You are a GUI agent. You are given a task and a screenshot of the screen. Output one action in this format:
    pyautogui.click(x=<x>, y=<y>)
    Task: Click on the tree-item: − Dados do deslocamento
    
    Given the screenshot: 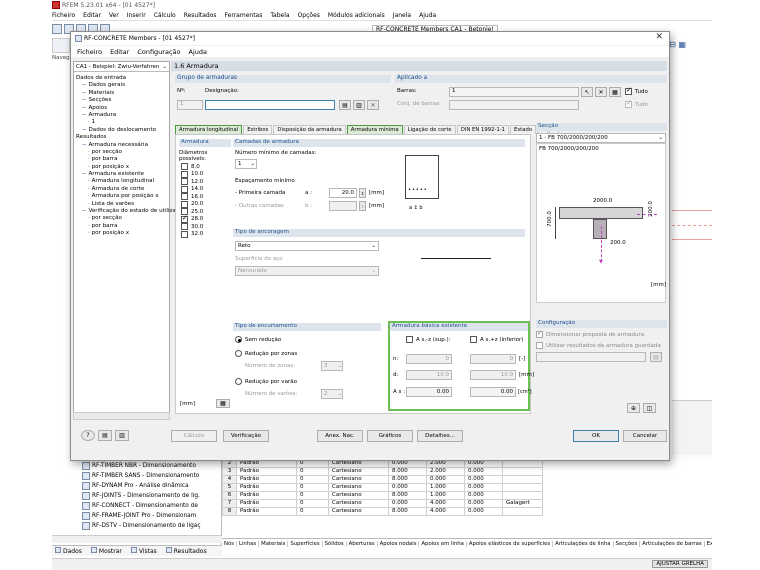 What is the action you would take?
    pyautogui.click(x=121, y=130)
    